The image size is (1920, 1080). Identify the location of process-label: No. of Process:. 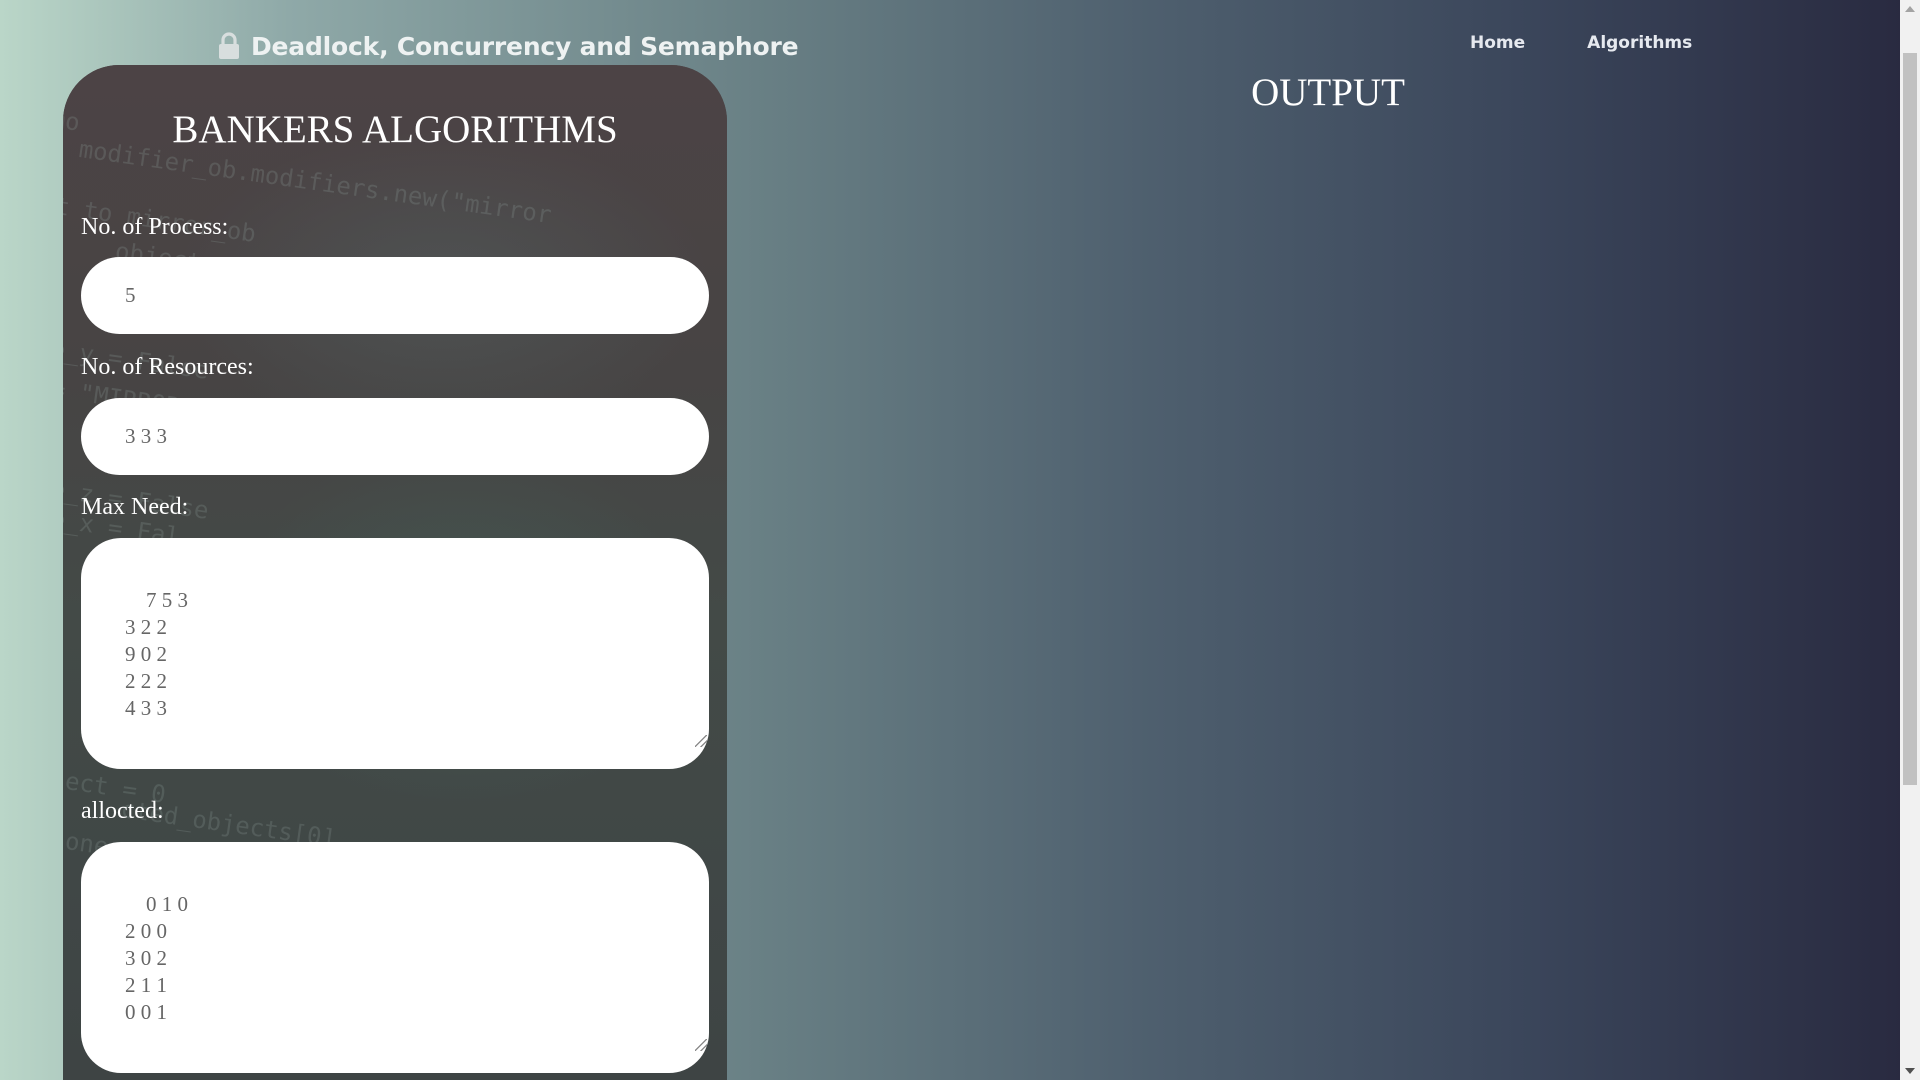
(155, 227).